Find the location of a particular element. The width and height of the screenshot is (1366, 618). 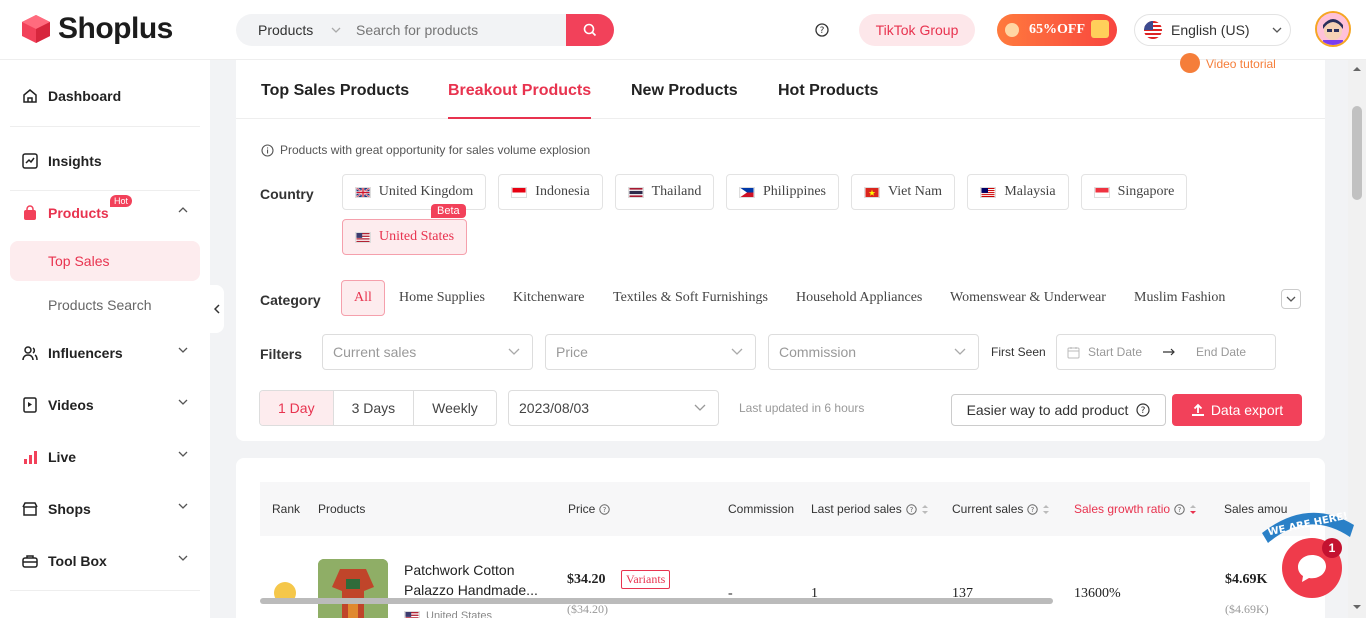

we-are-here-banner: WE ARE HERE! is located at coordinates (1308, 523).